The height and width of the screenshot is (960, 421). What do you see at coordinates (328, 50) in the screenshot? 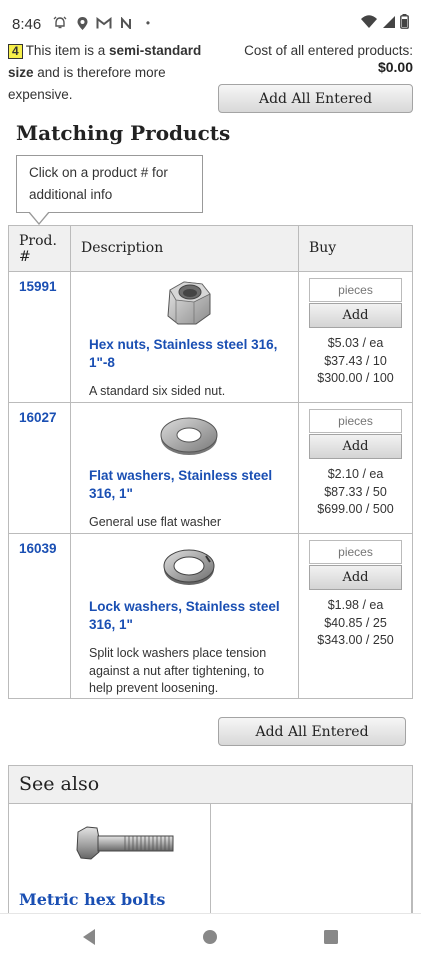
I see `total-cost-label: Cost of all entered products:` at bounding box center [328, 50].